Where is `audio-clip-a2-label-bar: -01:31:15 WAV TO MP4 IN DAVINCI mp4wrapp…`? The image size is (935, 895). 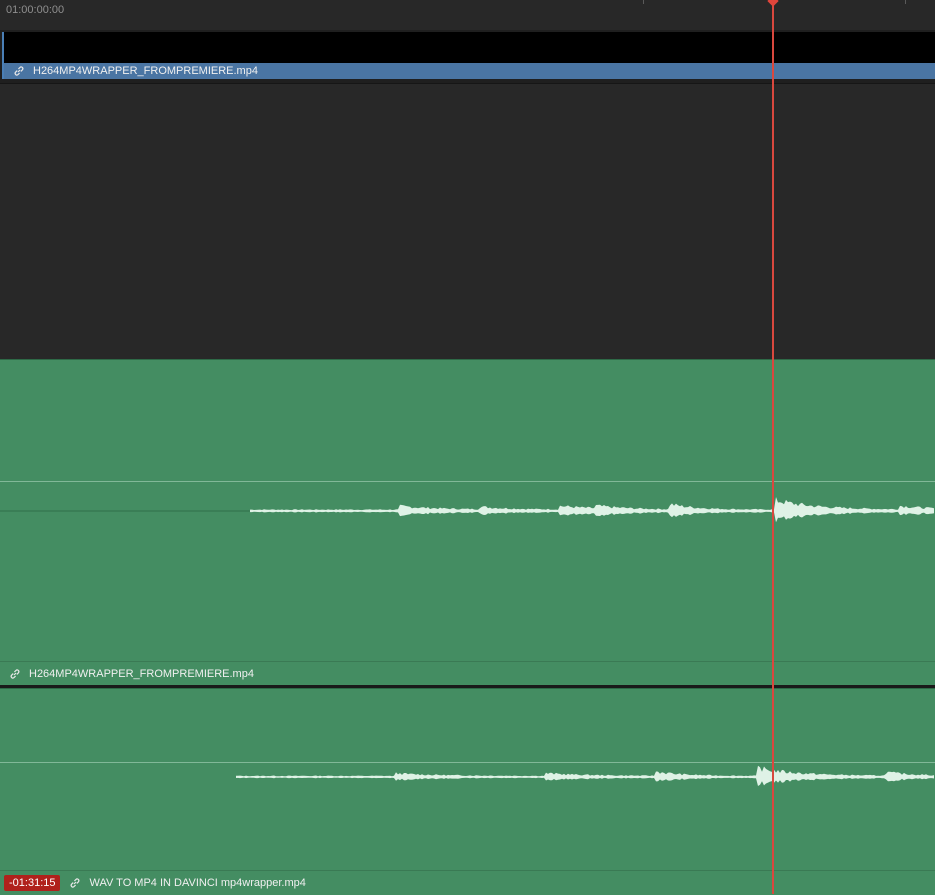
audio-clip-a2-label-bar: -01:31:15 WAV TO MP4 IN DAVINCI mp4wrapp… is located at coordinates (467, 882).